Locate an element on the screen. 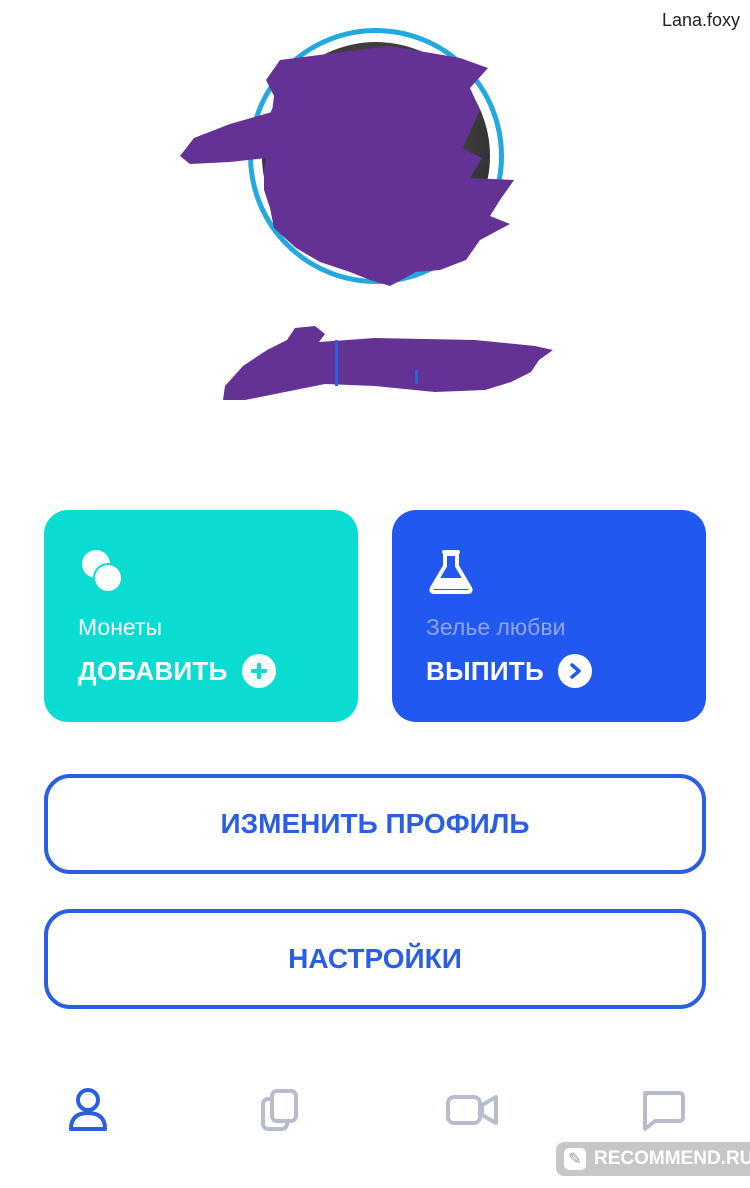  chat-icon is located at coordinates (664, 1111).